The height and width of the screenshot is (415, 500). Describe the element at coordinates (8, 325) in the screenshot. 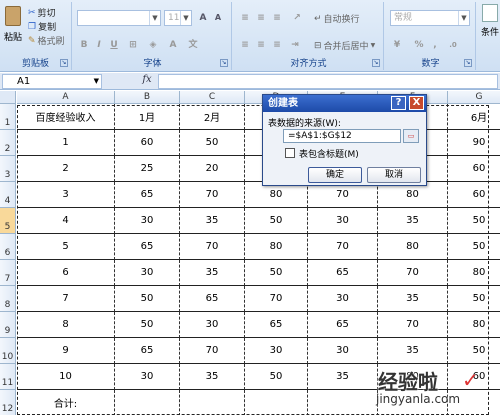

I see `row-header-9: 9` at that location.